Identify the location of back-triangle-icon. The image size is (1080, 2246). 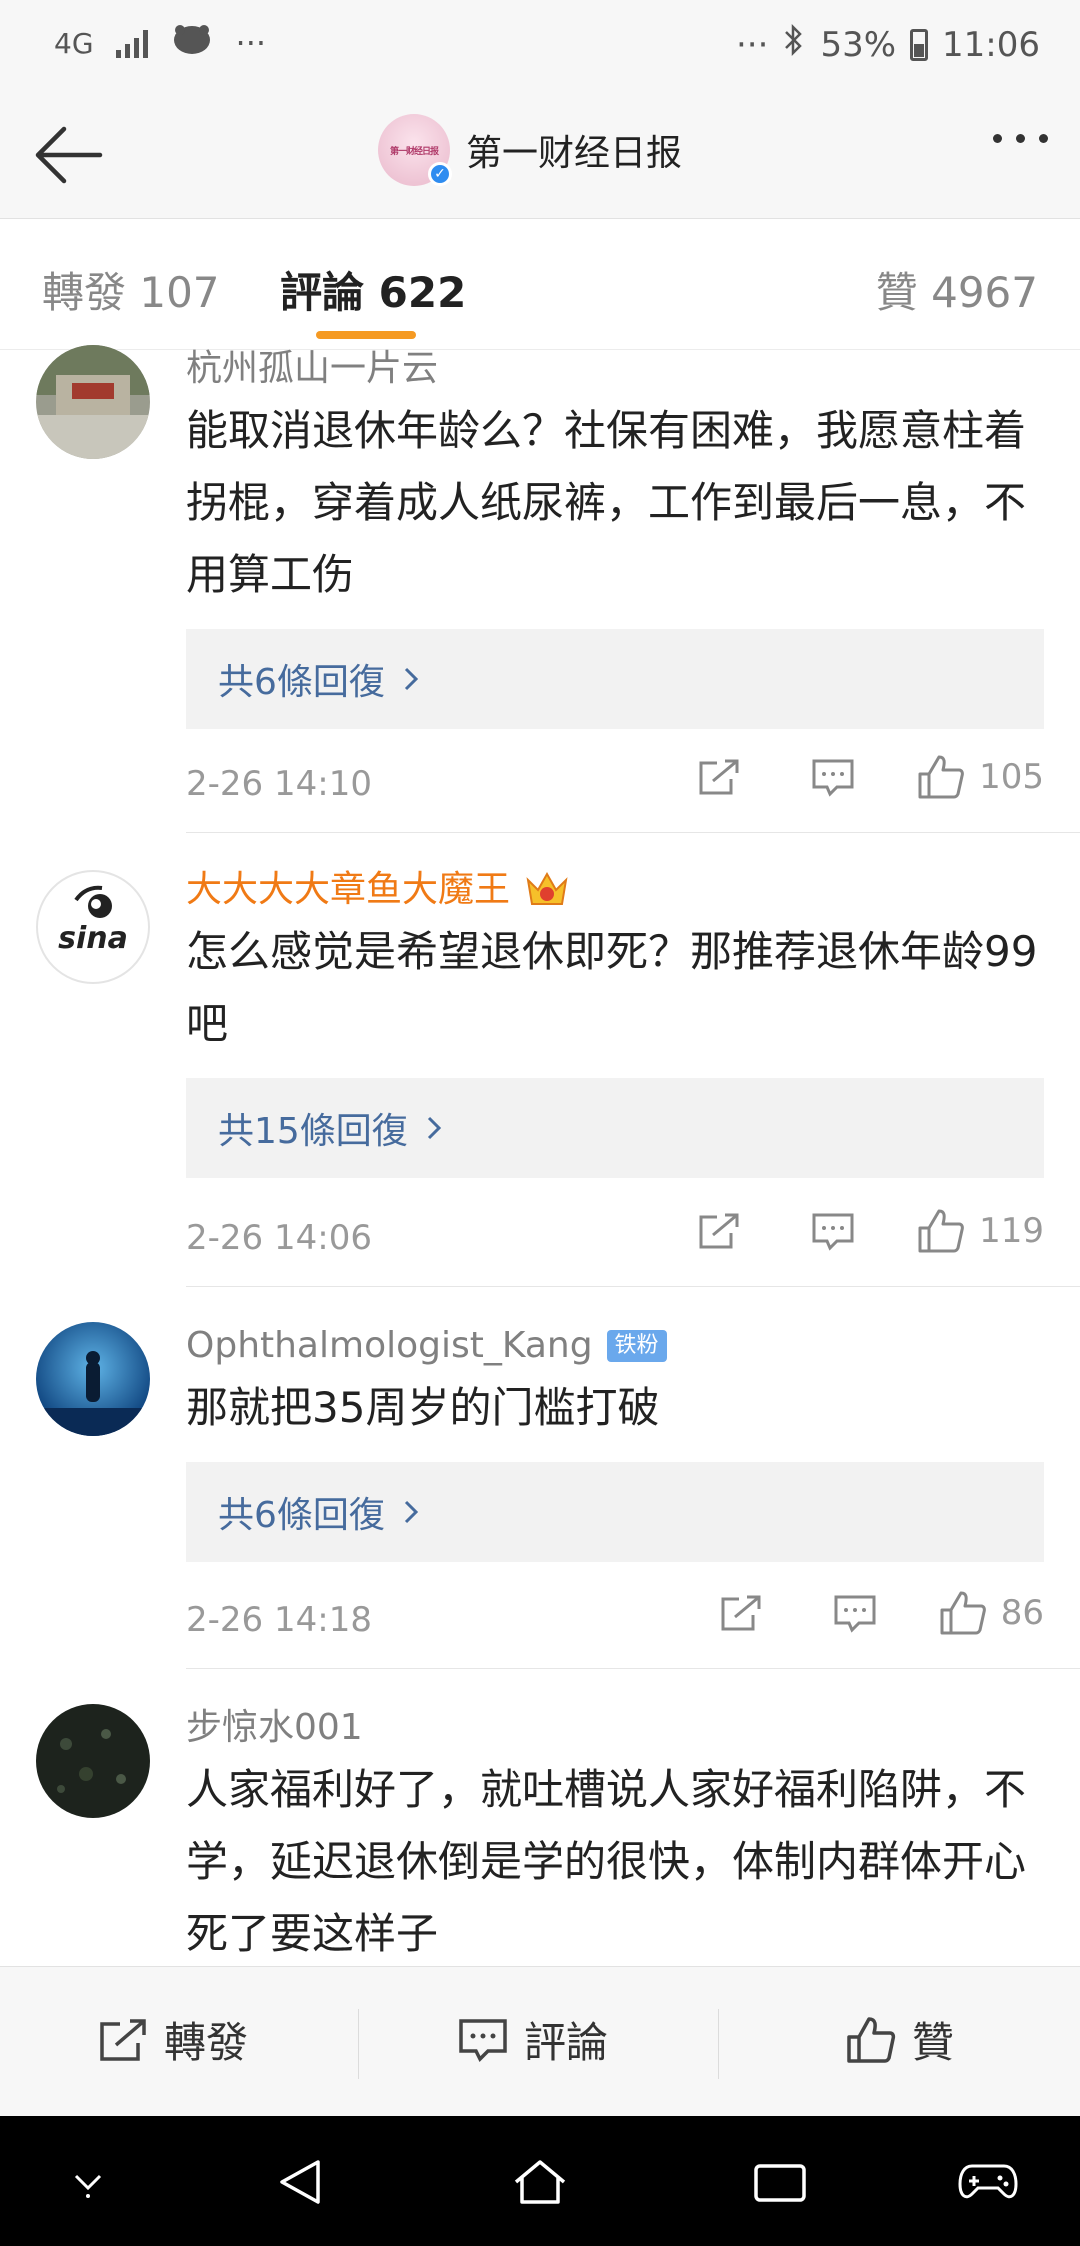
(300, 2182).